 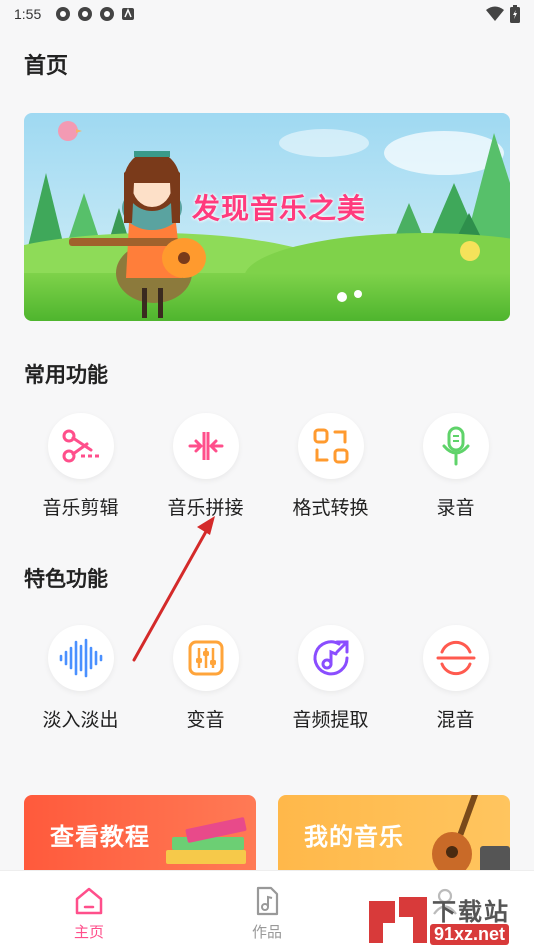 I want to click on guitar-icon, so click(x=471, y=832).